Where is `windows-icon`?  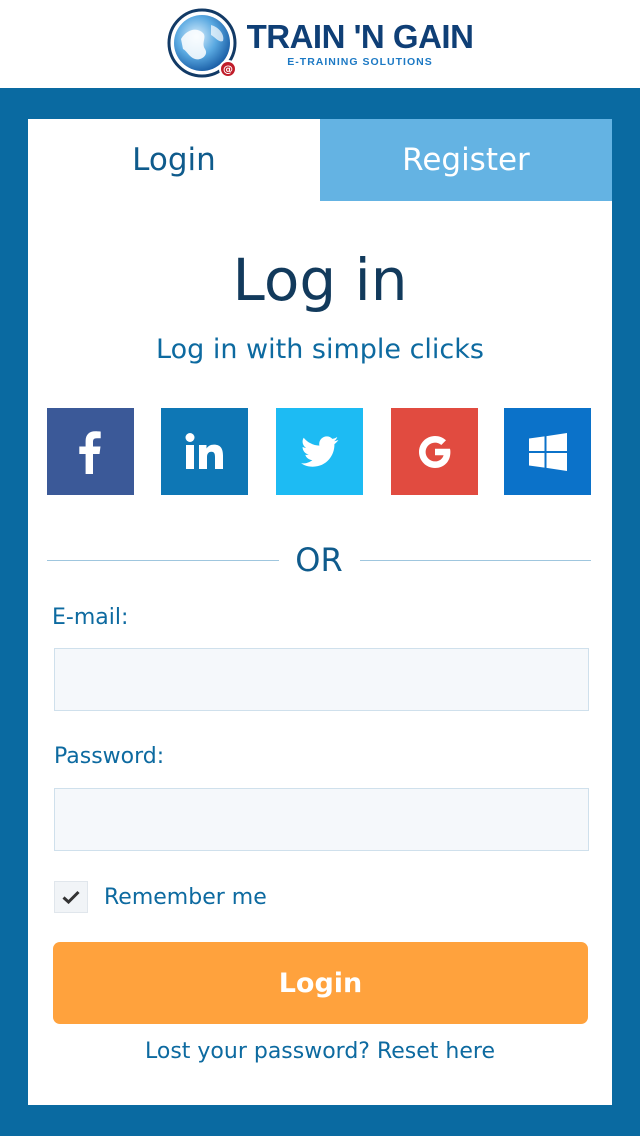 windows-icon is located at coordinates (547, 451).